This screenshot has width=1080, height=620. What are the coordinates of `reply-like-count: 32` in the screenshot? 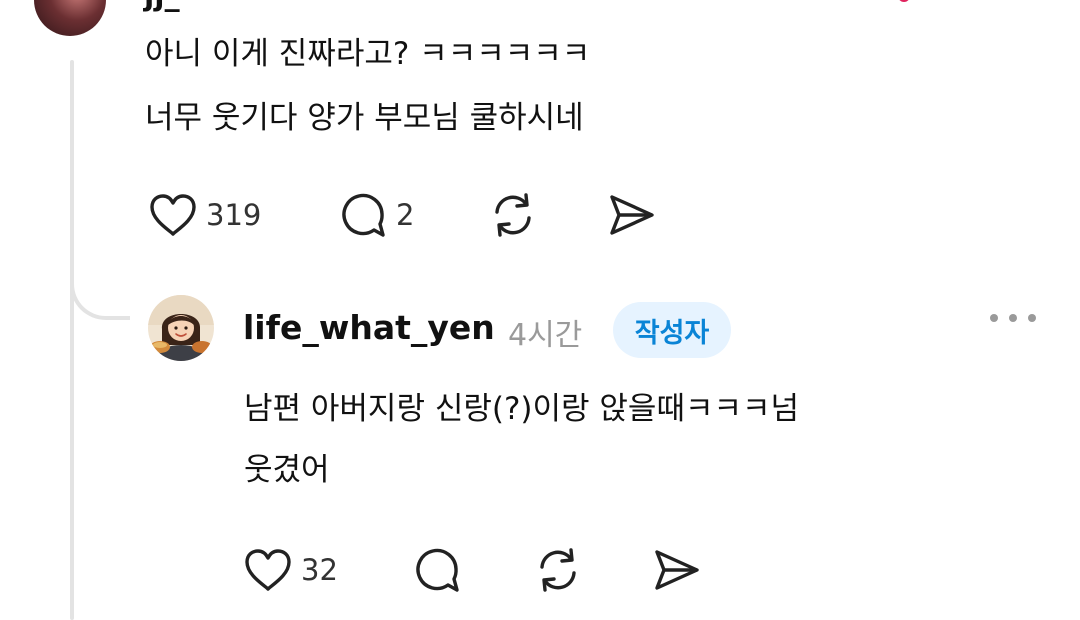 It's located at (319, 570).